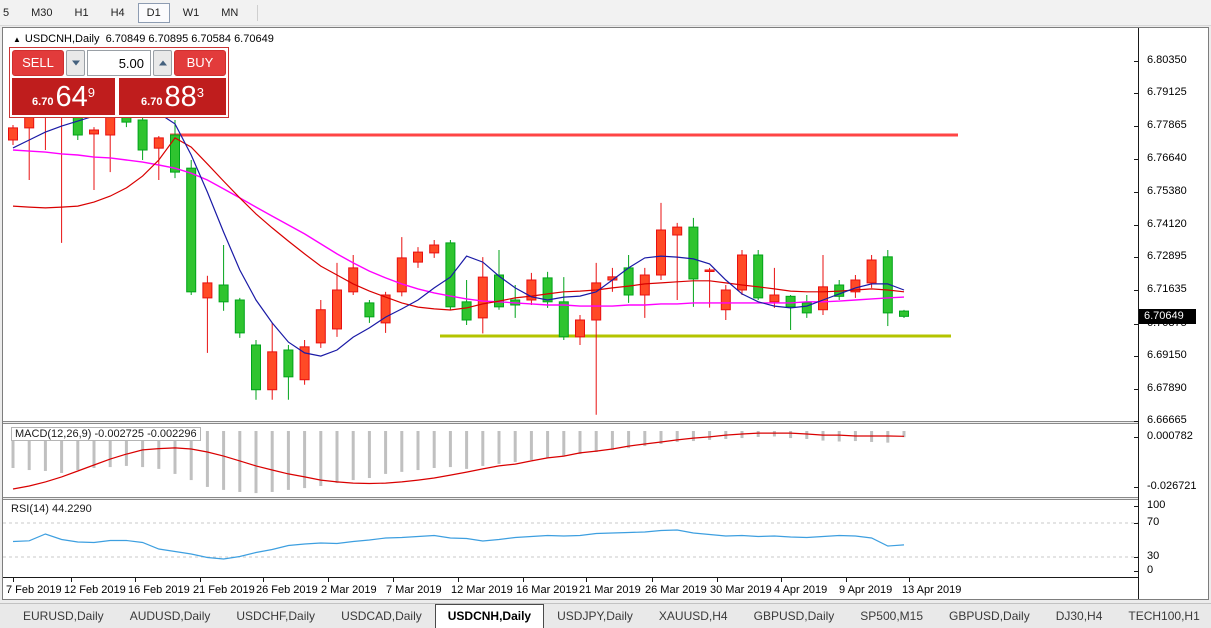 This screenshot has width=1211, height=628. What do you see at coordinates (82, 13) in the screenshot?
I see `timeframe-button-H1: H1` at bounding box center [82, 13].